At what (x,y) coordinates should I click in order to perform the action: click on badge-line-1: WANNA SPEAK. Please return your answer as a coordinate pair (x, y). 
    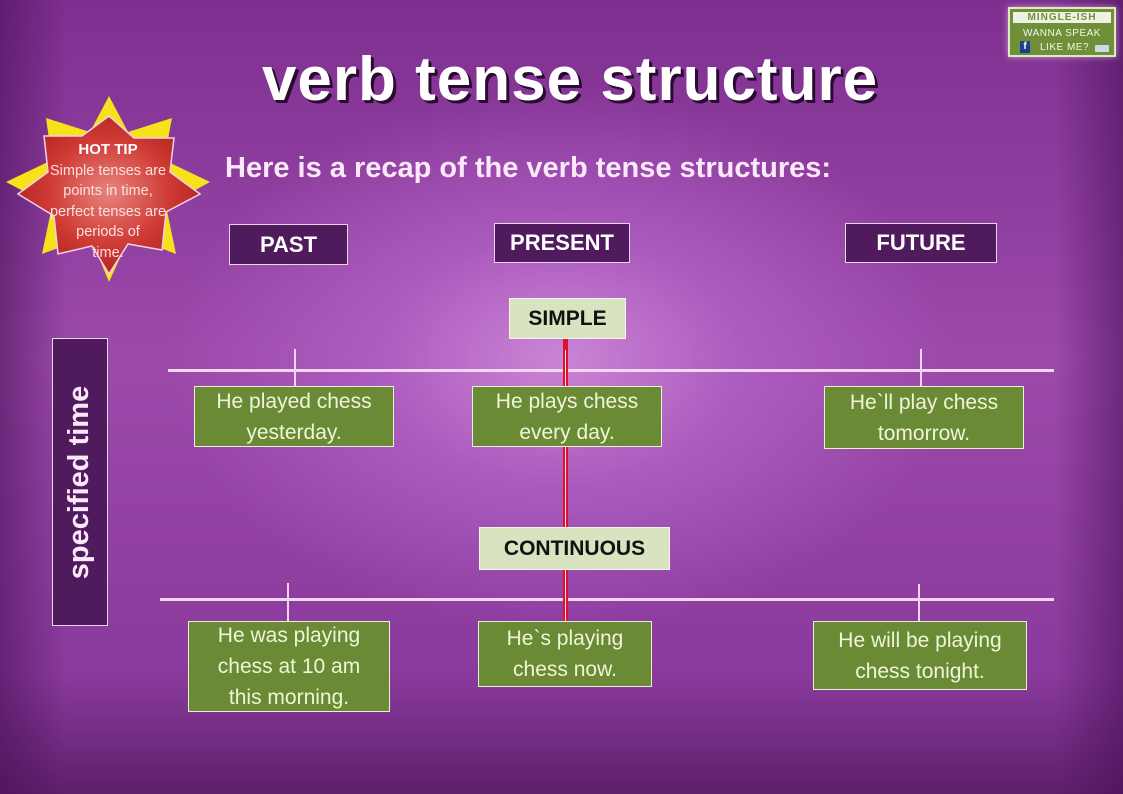
    Looking at the image, I should click on (1062, 33).